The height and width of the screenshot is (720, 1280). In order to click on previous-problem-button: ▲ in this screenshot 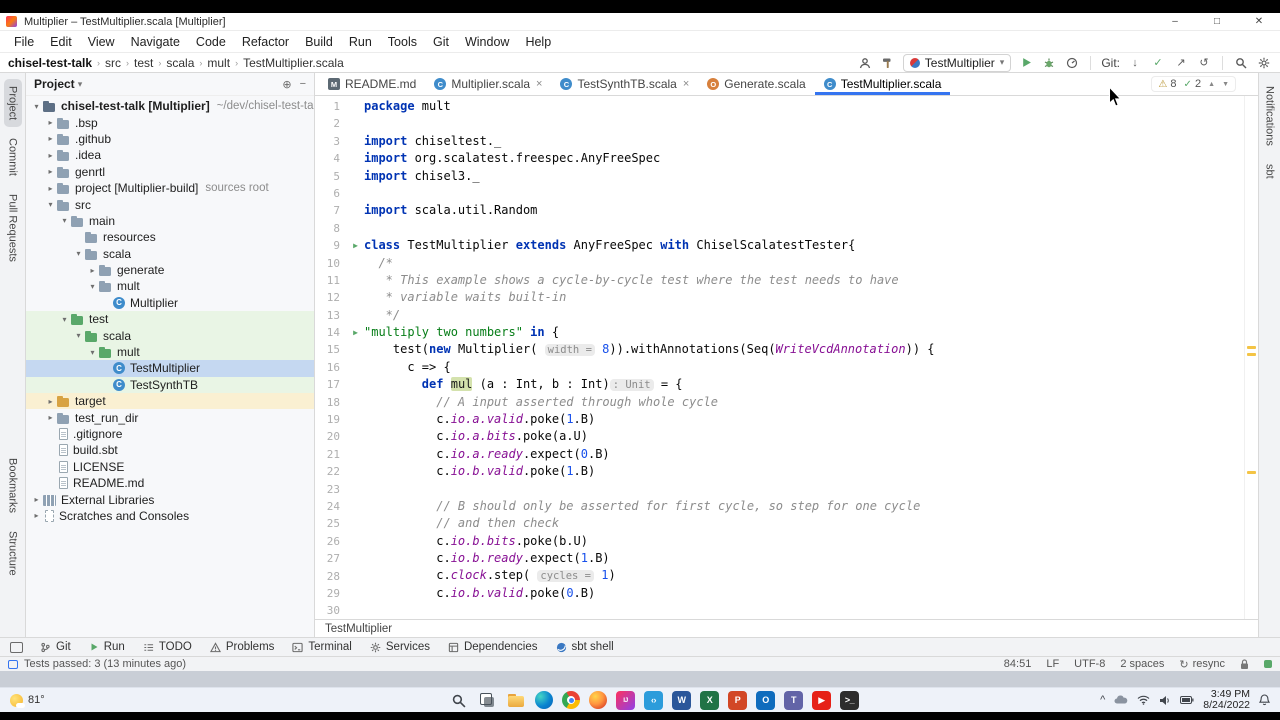, I will do `click(1211, 84)`.